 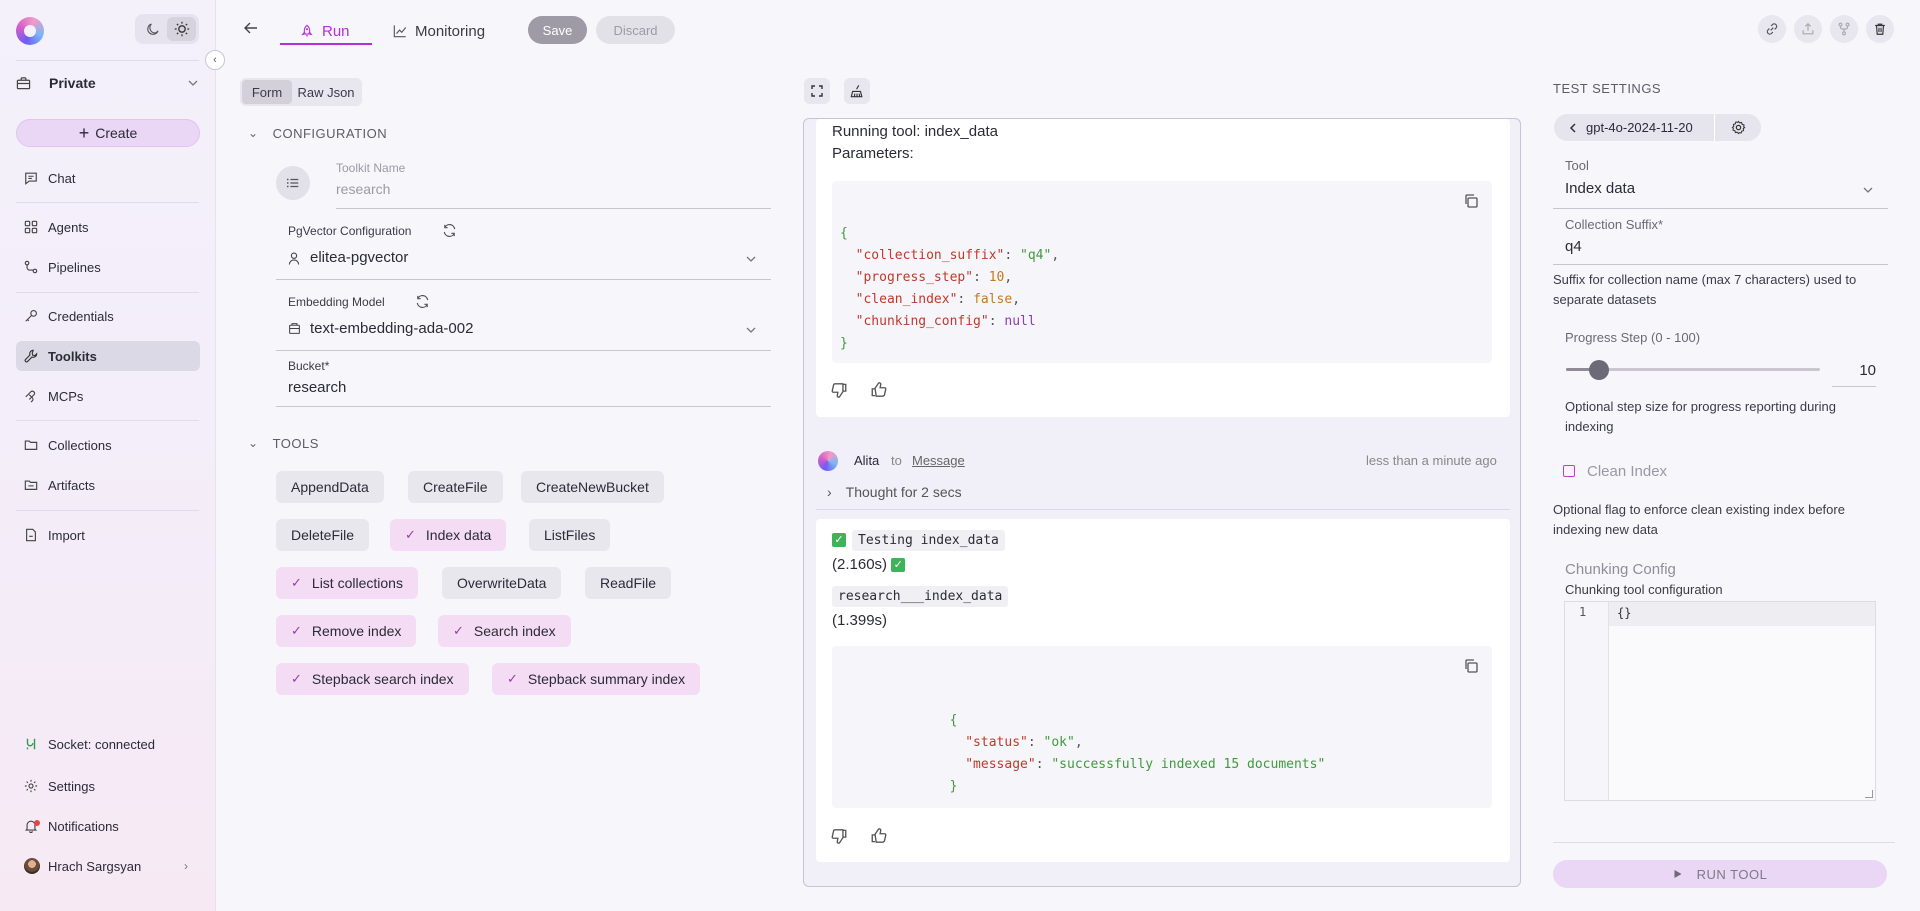 I want to click on create-button: + Create, so click(x=108, y=133).